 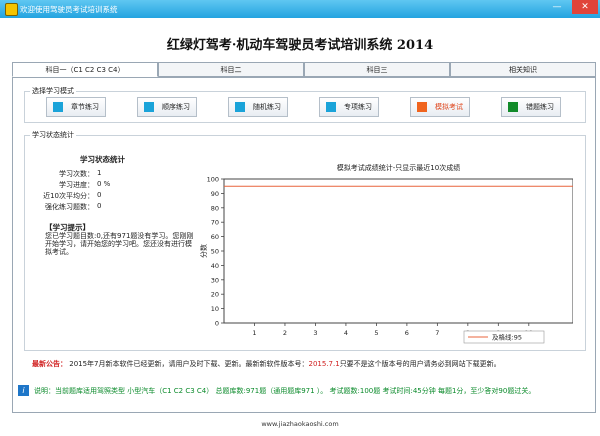 I want to click on tab-subject-three: 科目三, so click(x=377, y=69).